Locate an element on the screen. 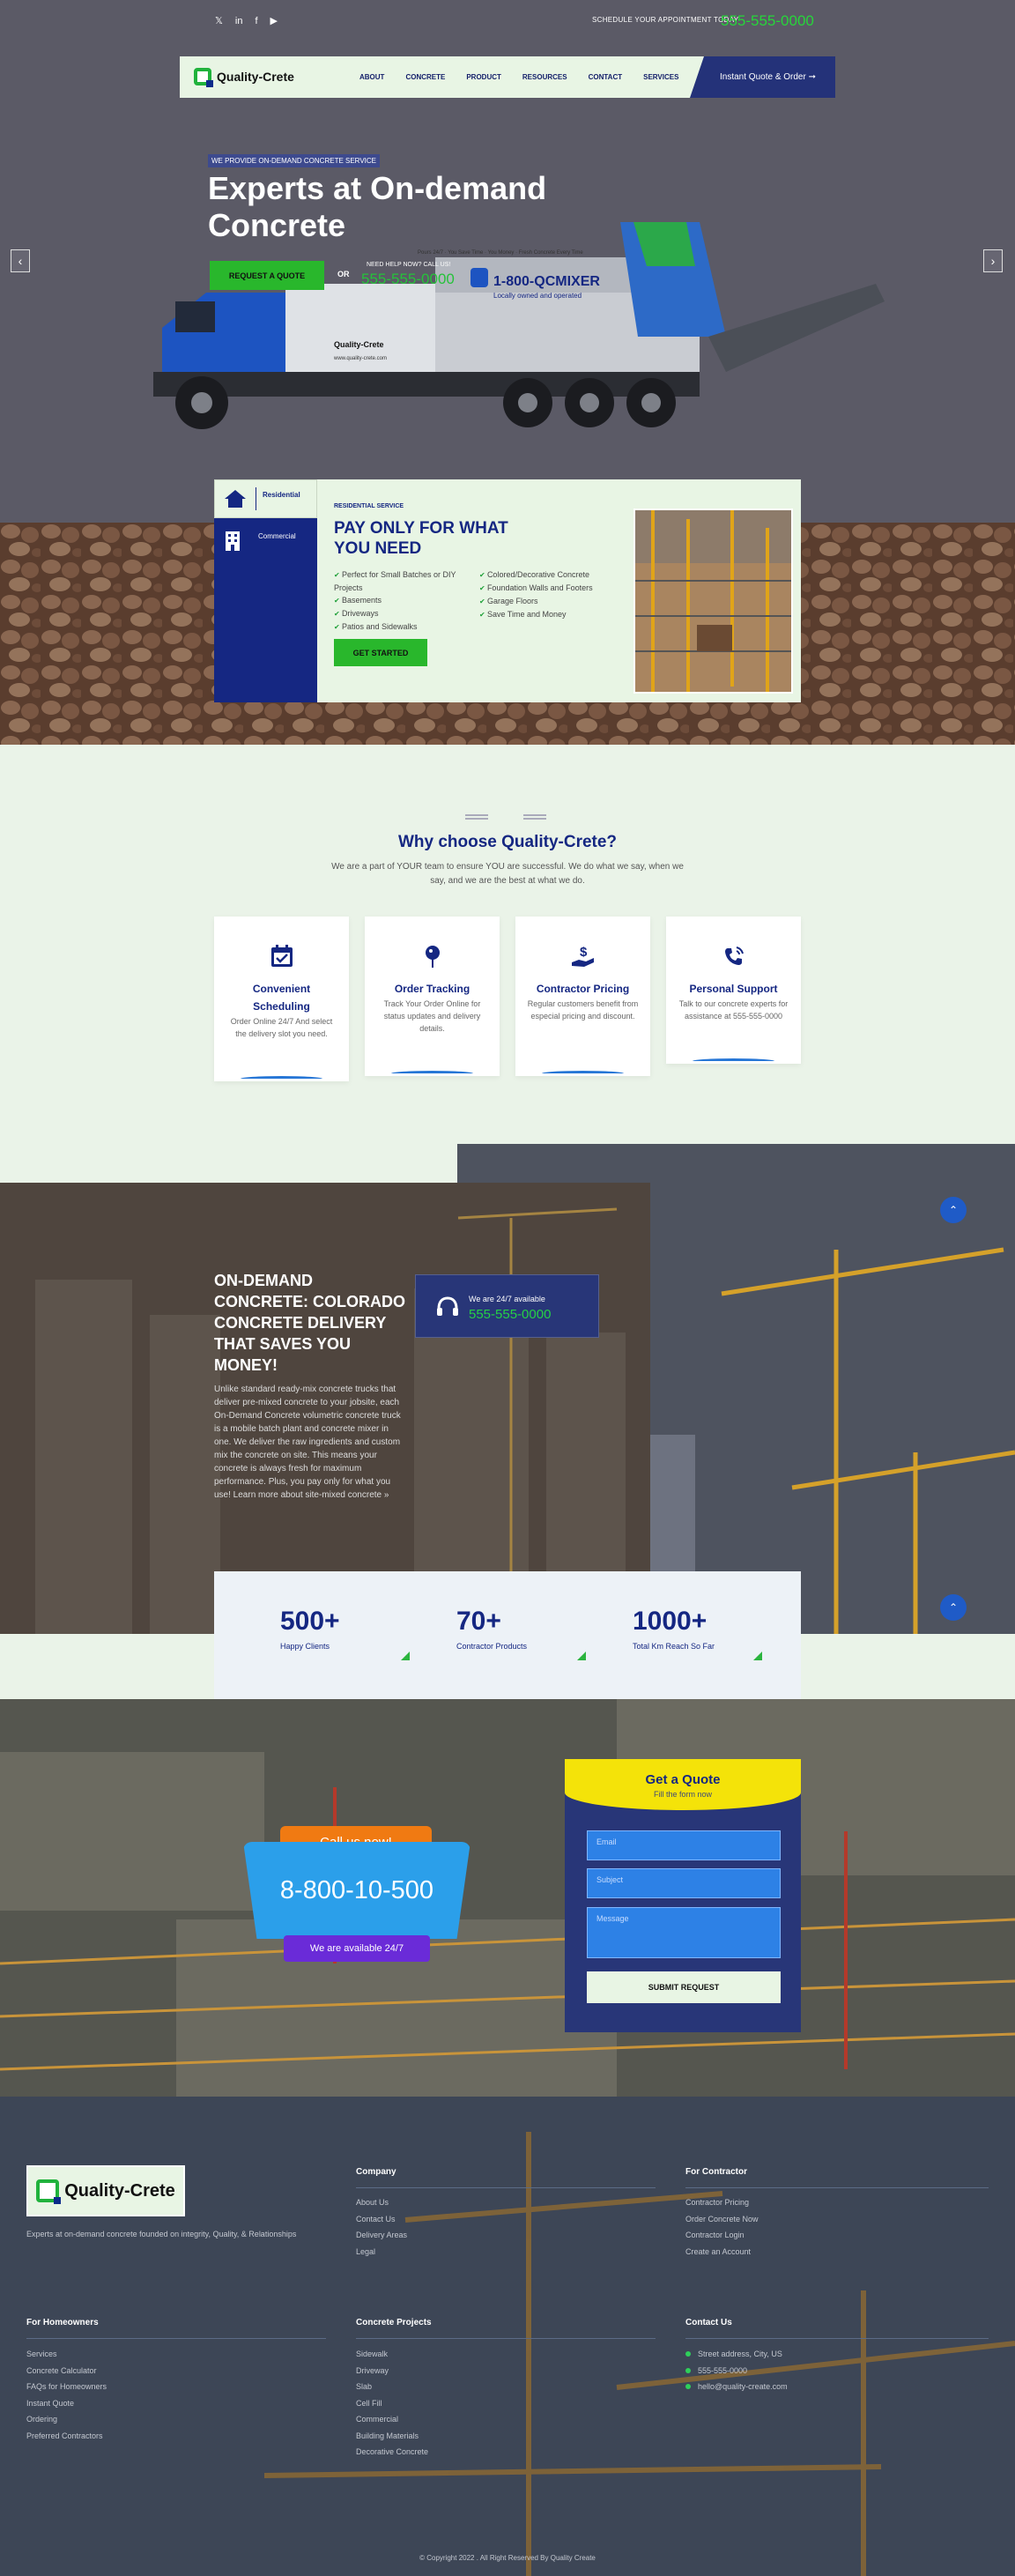  hand-dollar-icon: $ is located at coordinates (582, 956).